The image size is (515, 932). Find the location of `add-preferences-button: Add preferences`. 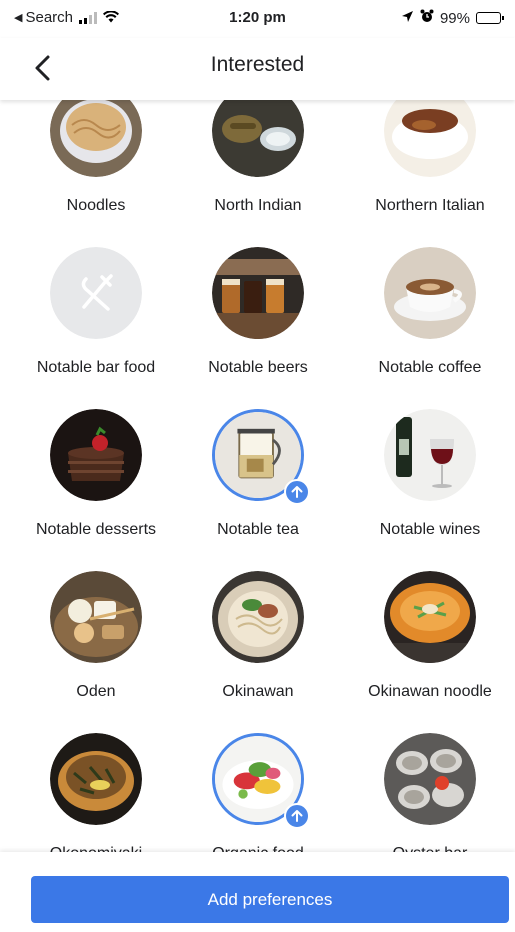

add-preferences-button: Add preferences is located at coordinates (270, 899).